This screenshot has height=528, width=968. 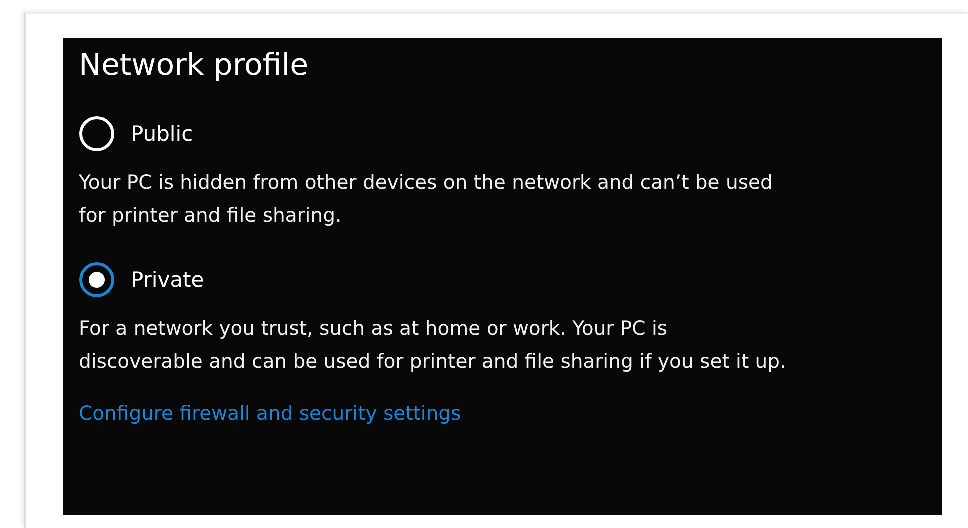 What do you see at coordinates (162, 134) in the screenshot?
I see `radio-label: Public` at bounding box center [162, 134].